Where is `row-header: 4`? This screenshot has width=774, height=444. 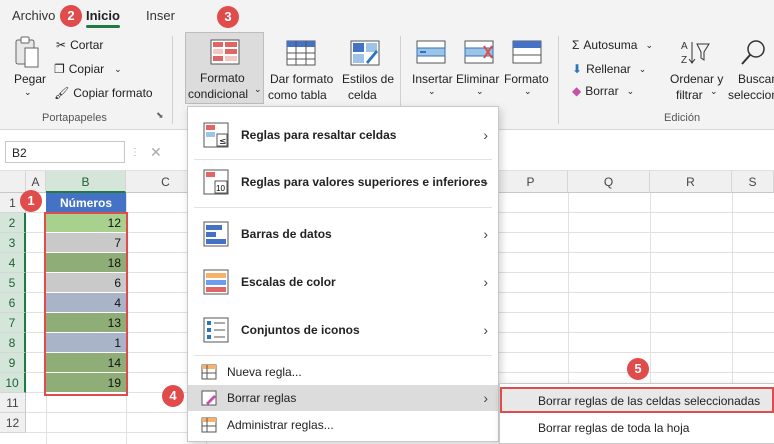 row-header: 4 is located at coordinates (13, 263).